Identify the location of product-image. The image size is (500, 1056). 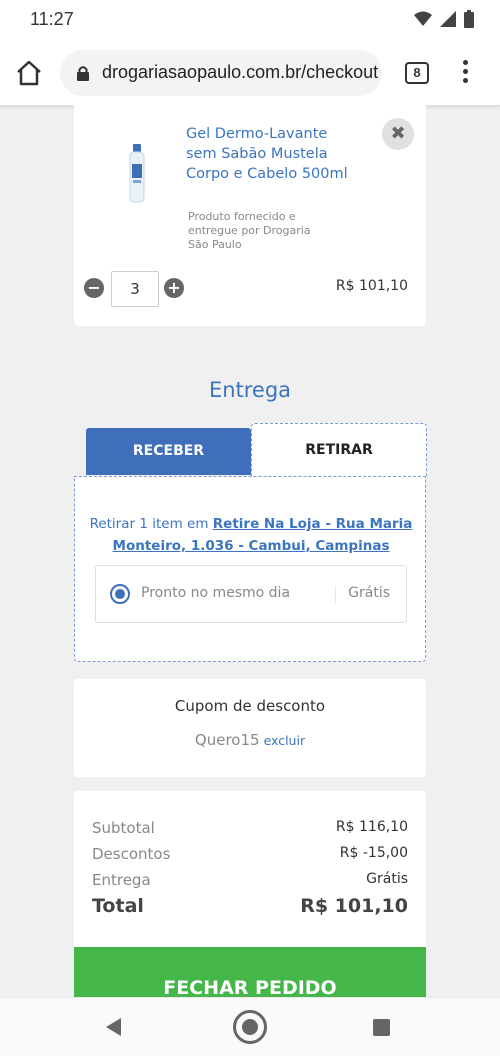
(137, 173).